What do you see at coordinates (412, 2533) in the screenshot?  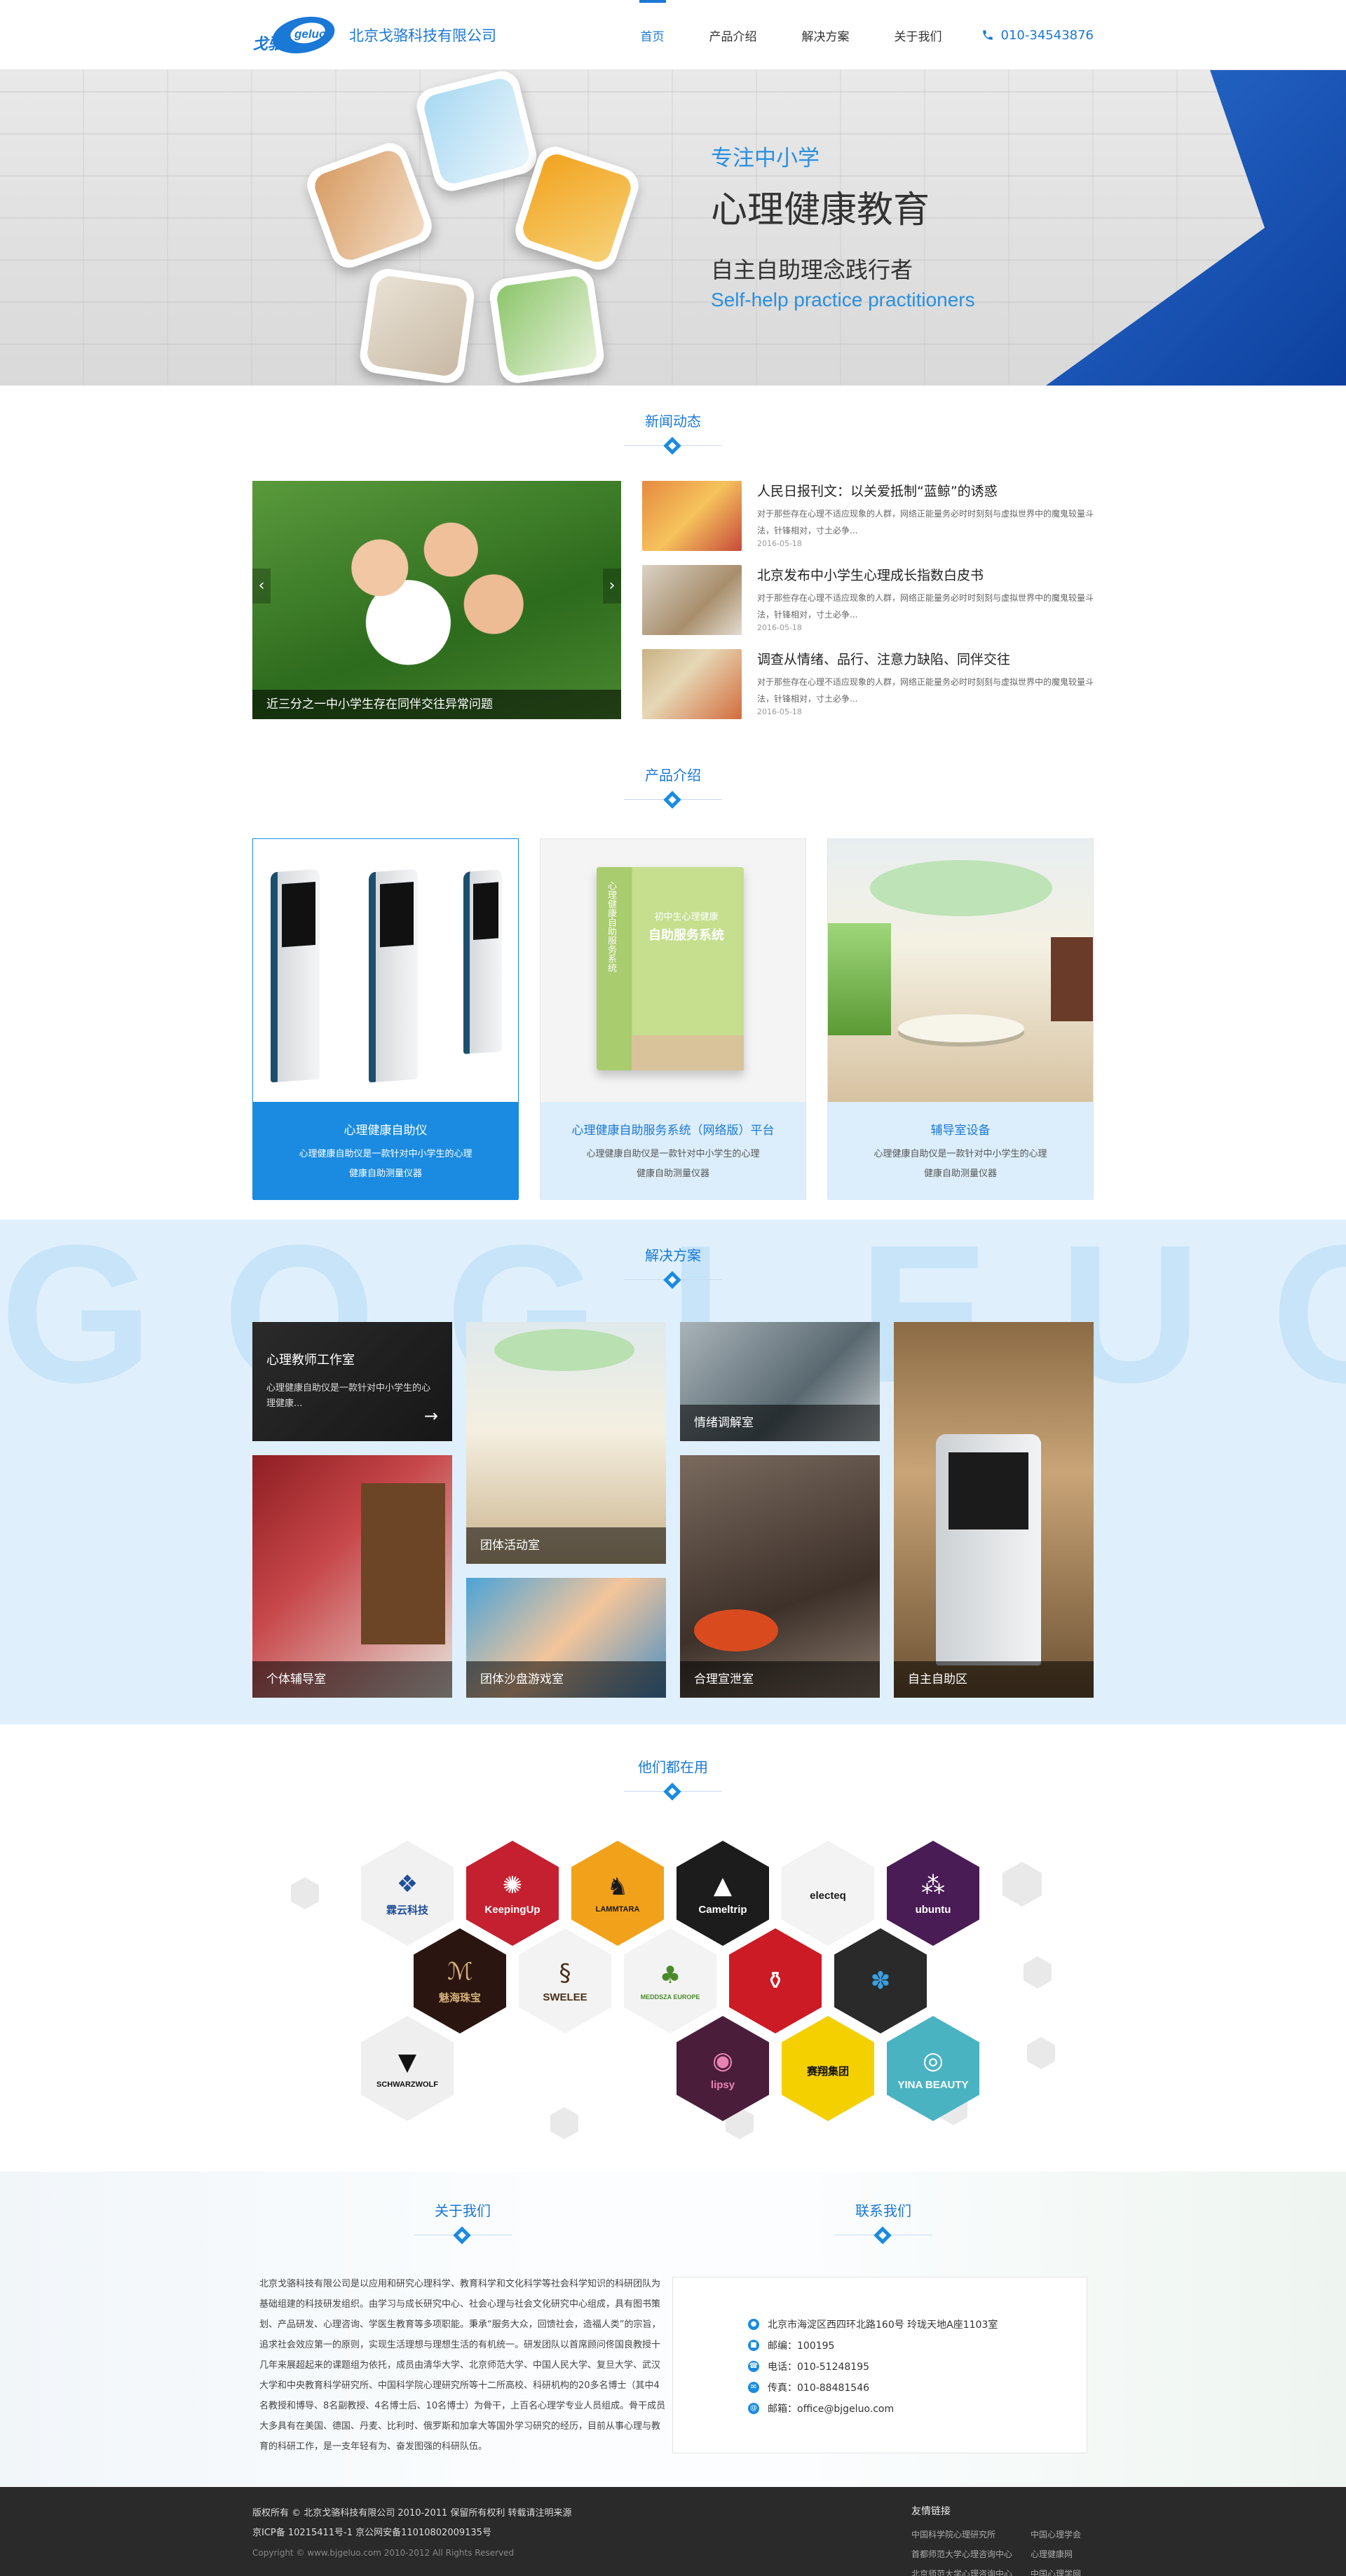 I see `icp-license: 京ICP备 10215411号-1 京公网安备11010802009135号` at bounding box center [412, 2533].